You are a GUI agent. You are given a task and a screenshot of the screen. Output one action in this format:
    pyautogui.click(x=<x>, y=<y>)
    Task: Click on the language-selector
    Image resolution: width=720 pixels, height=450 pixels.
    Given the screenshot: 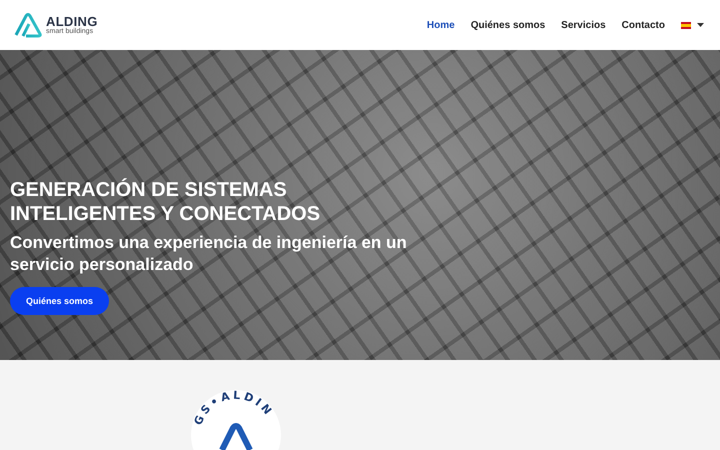 What is the action you would take?
    pyautogui.click(x=692, y=25)
    